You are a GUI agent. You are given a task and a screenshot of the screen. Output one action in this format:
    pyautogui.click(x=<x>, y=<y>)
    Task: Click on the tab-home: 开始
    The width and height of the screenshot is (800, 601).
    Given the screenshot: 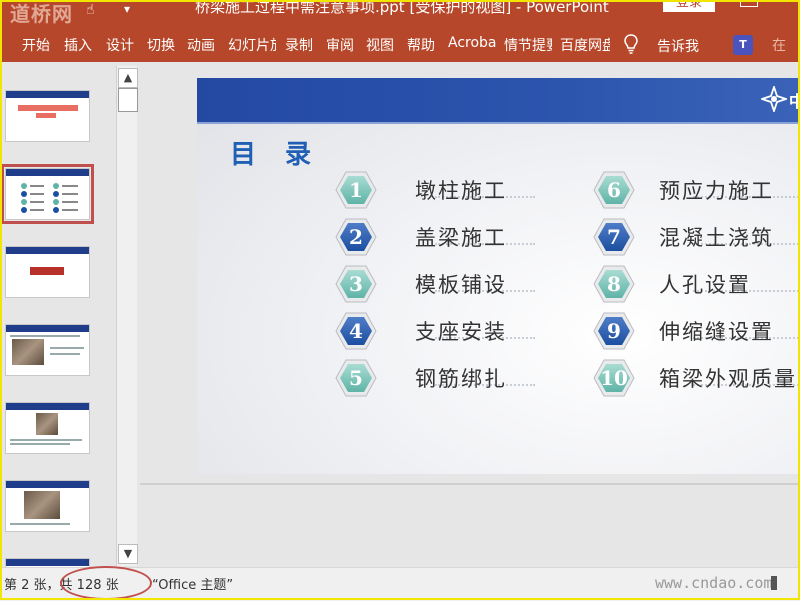 What is the action you would take?
    pyautogui.click(x=38, y=45)
    